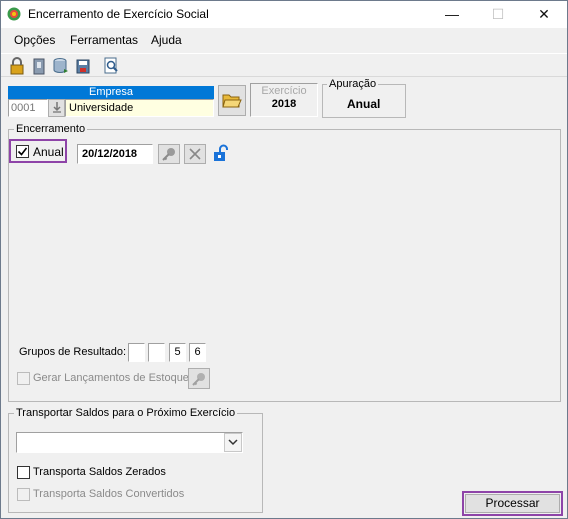 The image size is (568, 519). What do you see at coordinates (197, 352) in the screenshot?
I see `grupo-field-4: 6` at bounding box center [197, 352].